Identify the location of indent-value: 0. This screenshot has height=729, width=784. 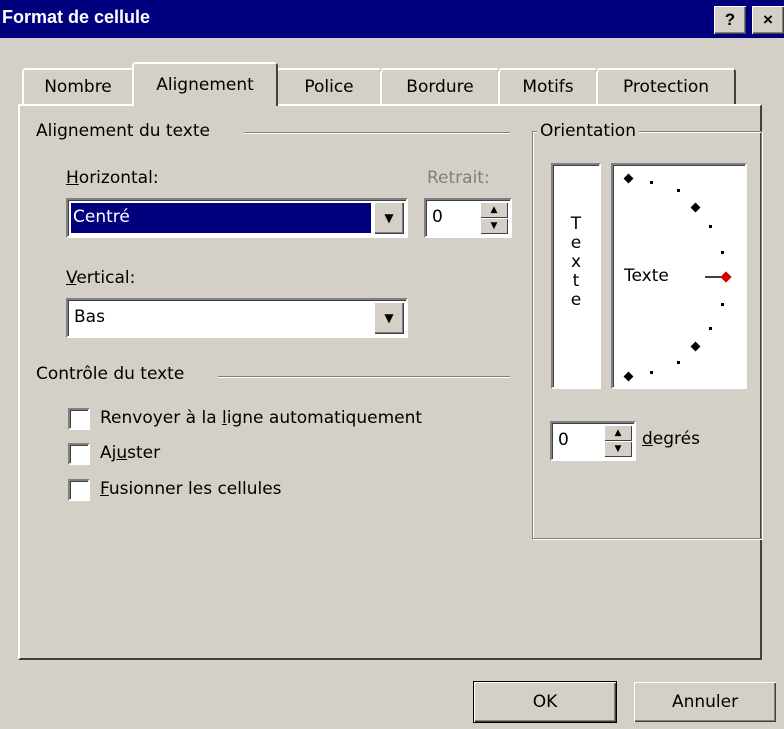
(437, 217).